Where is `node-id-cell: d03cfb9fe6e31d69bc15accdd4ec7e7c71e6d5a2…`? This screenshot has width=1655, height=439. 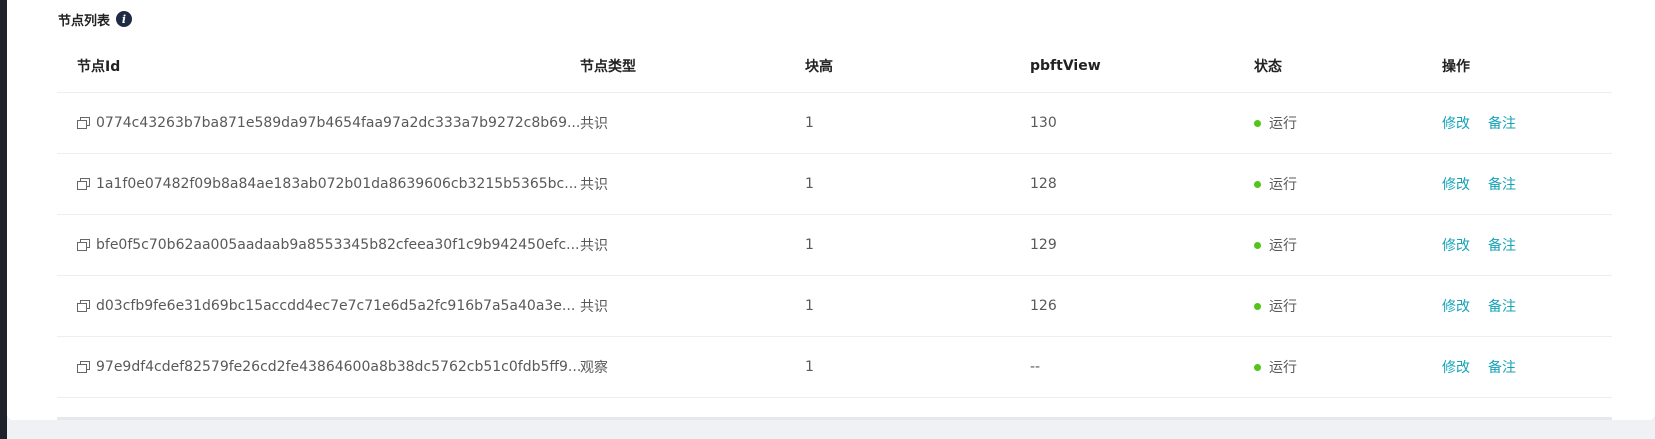 node-id-cell: d03cfb9fe6e31d69bc15accdd4ec7e7c71e6d5a2… is located at coordinates (326, 306).